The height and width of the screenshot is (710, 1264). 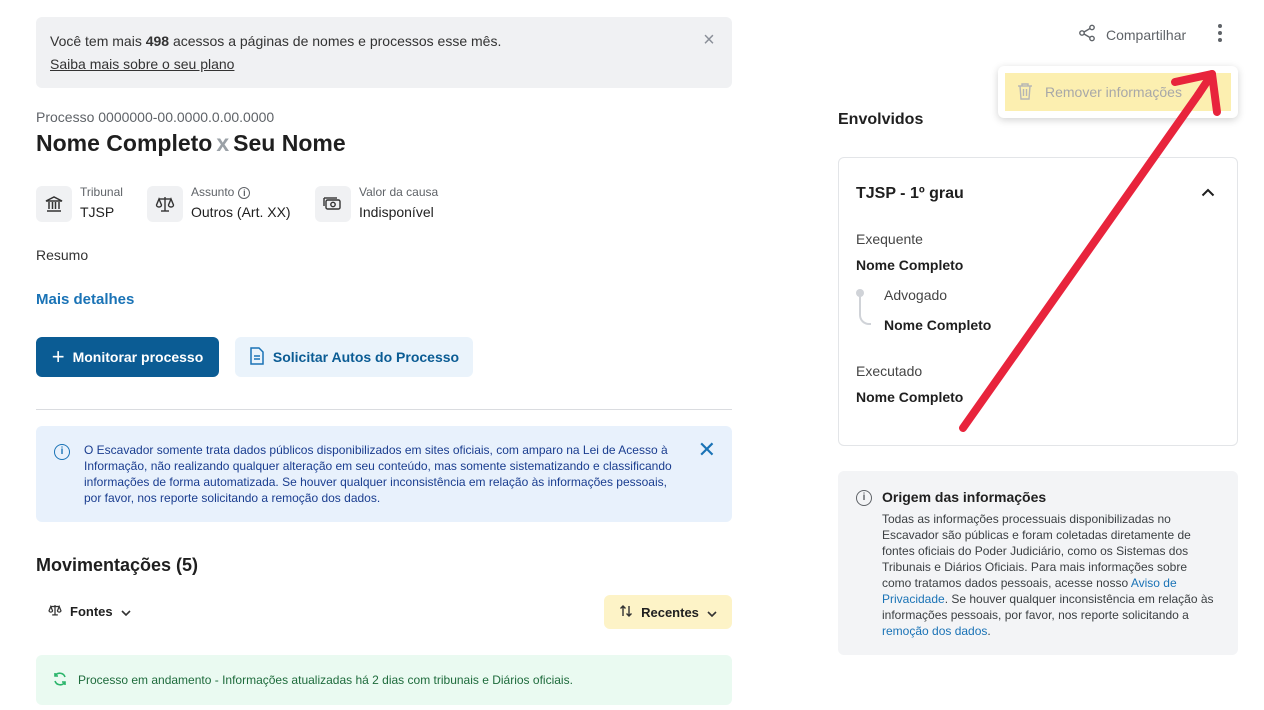 I want to click on plan-info-link: Saiba mais sobre o seu plano, so click(x=142, y=64).